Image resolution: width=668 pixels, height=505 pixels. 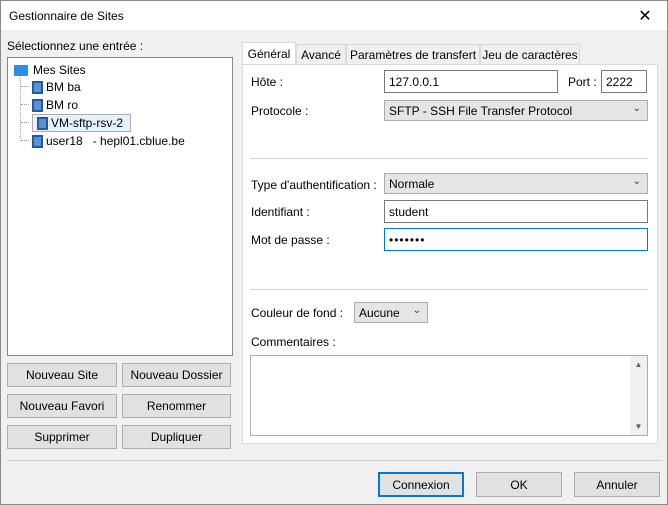 I want to click on footer-divider, so click(x=334, y=460).